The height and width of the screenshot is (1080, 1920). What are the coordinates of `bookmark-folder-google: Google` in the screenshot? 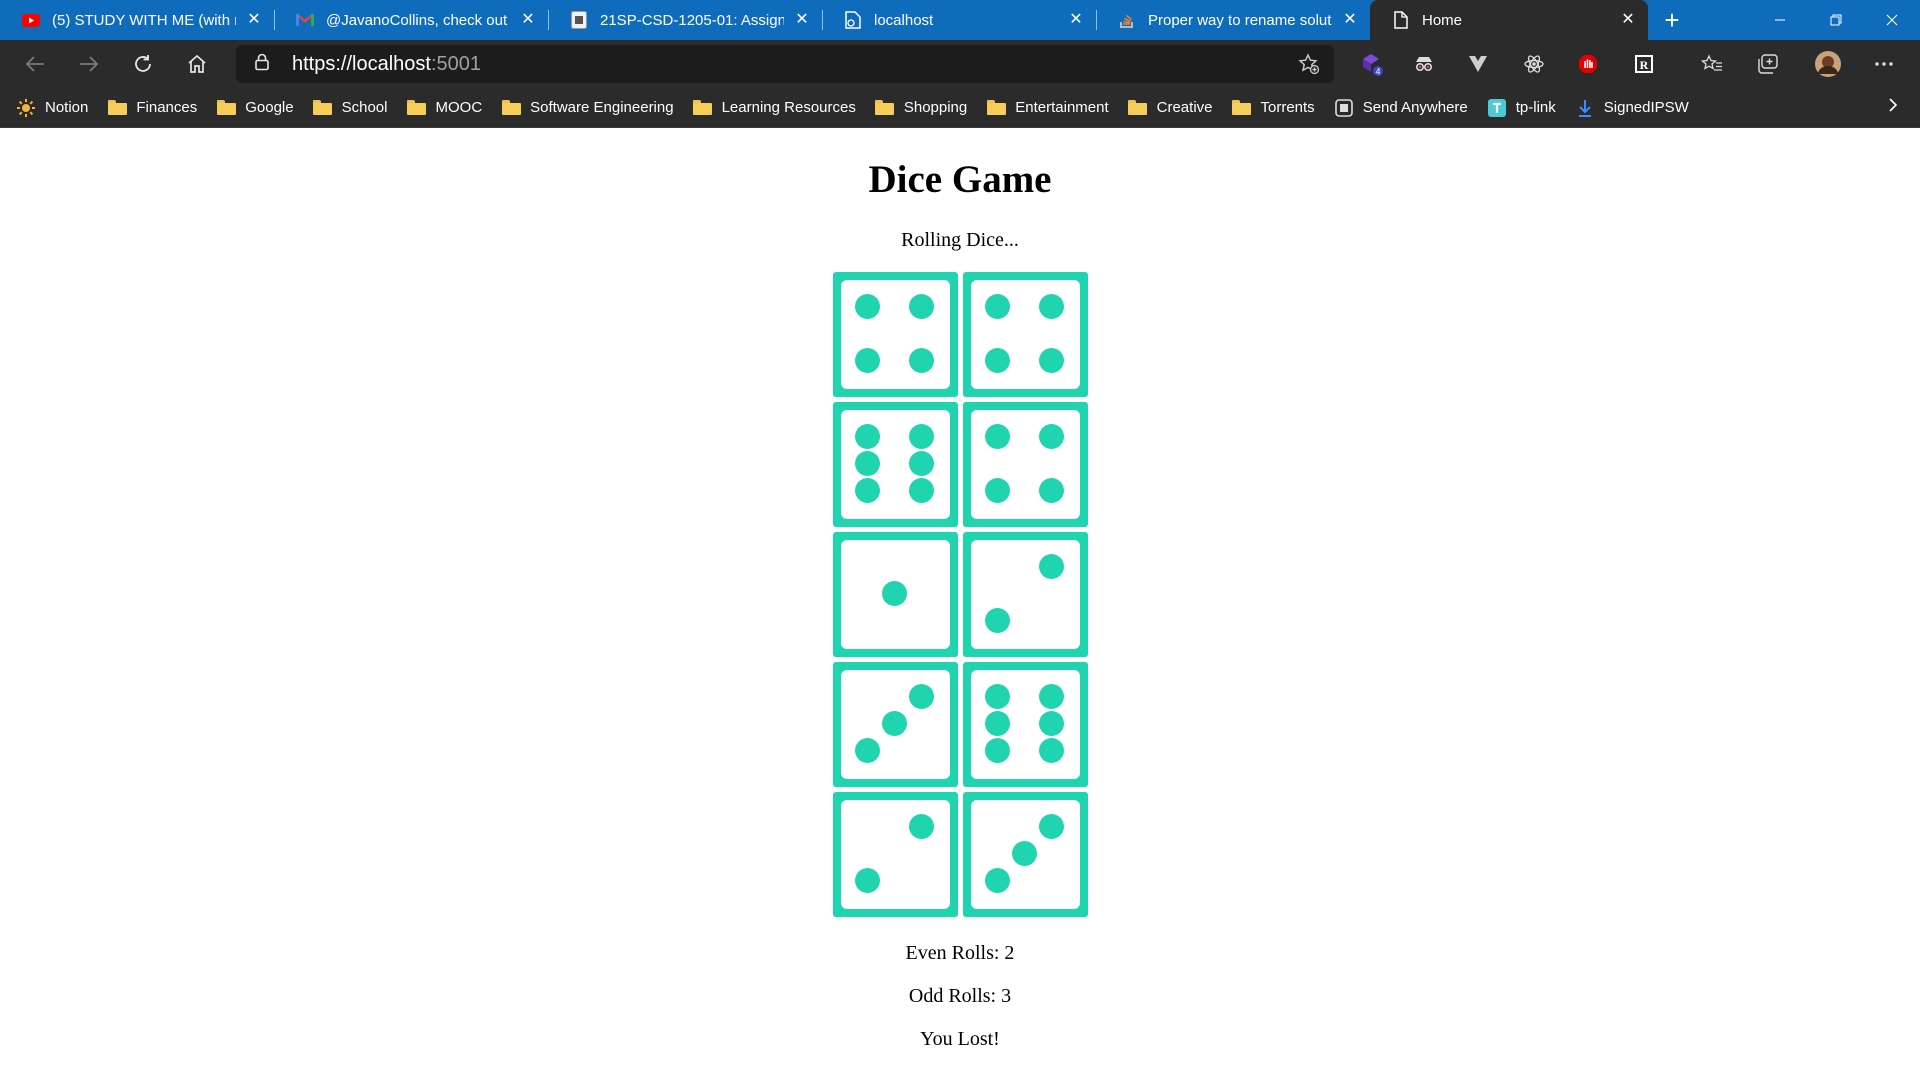 It's located at (255, 108).